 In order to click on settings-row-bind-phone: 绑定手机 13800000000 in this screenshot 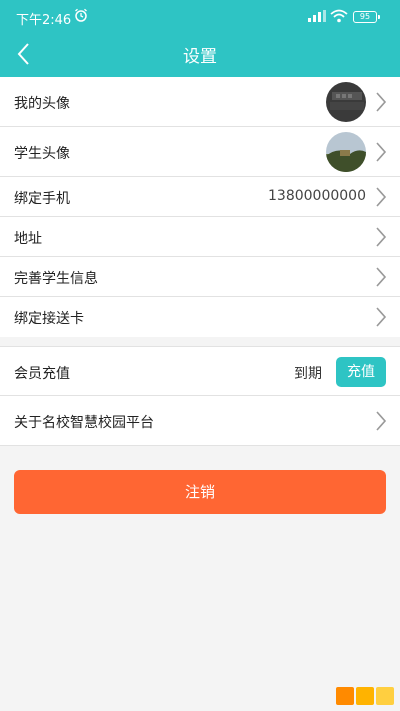, I will do `click(200, 197)`.